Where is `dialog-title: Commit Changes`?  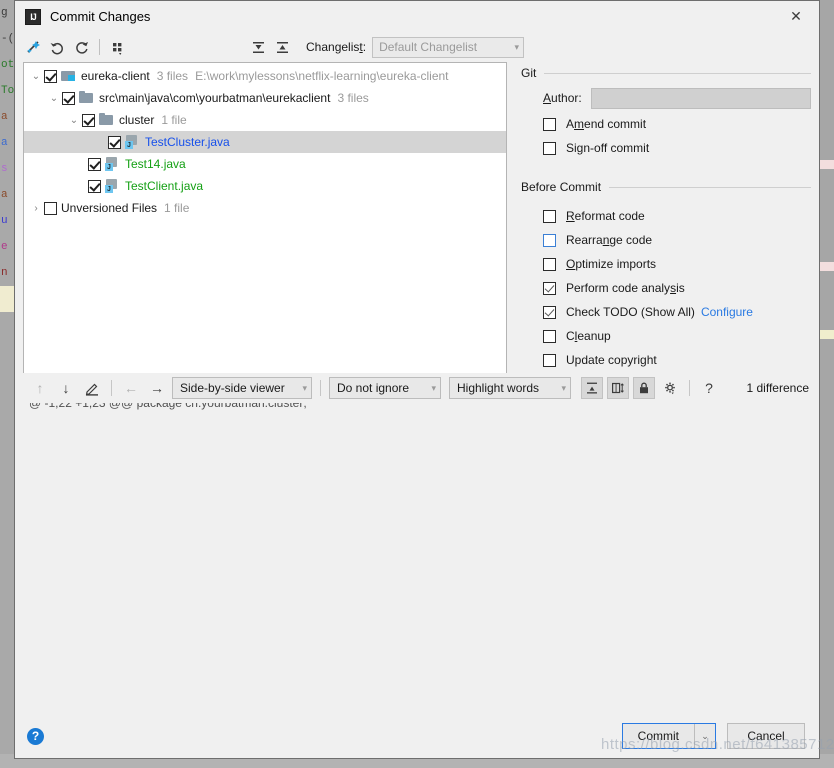 dialog-title: Commit Changes is located at coordinates (100, 16).